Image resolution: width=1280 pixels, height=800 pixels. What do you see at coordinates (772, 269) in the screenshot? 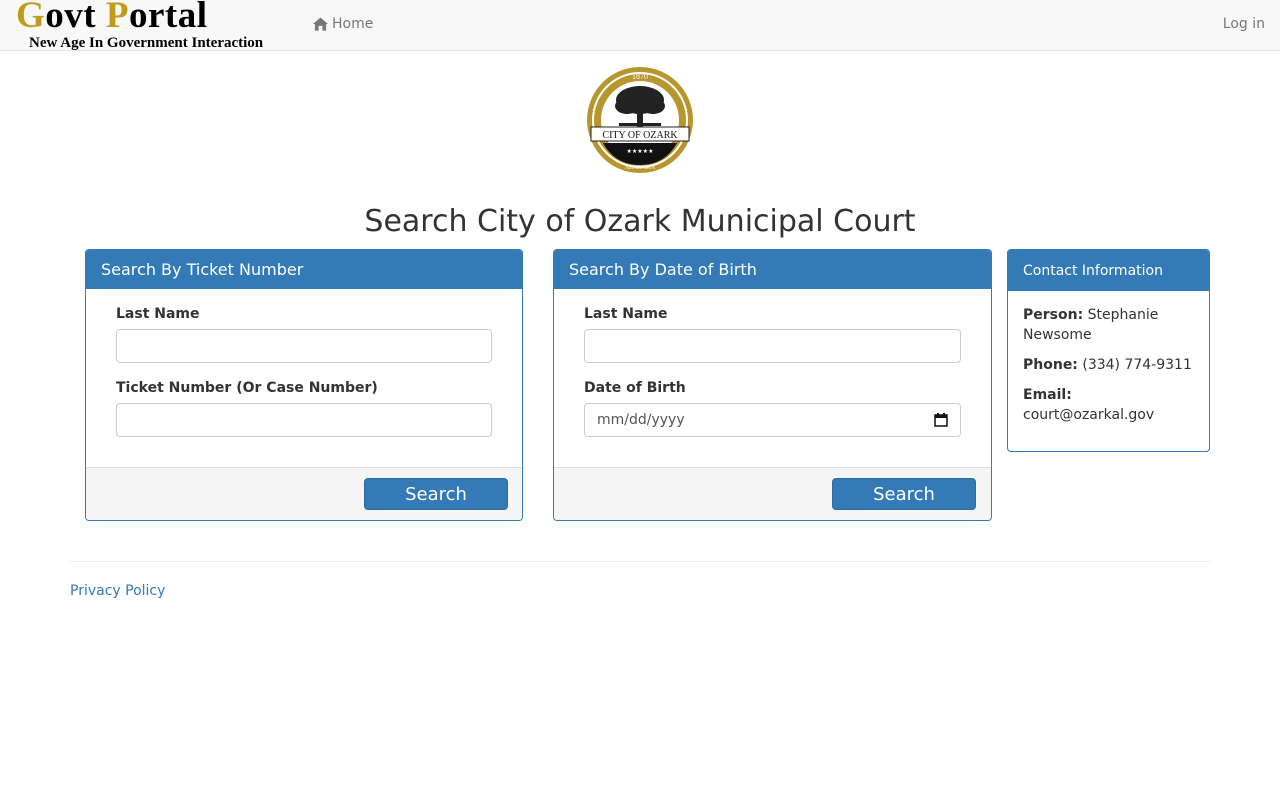
I see `dob-panel-heading: Search By Date of Birth` at bounding box center [772, 269].